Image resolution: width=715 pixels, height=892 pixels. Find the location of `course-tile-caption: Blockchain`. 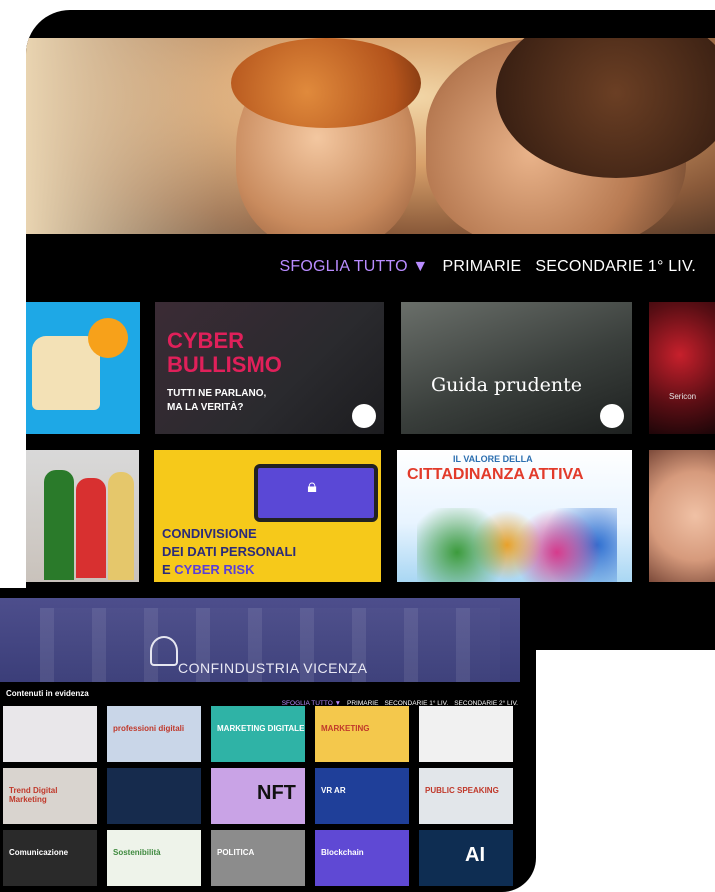

course-tile-caption: Blockchain is located at coordinates (342, 852).